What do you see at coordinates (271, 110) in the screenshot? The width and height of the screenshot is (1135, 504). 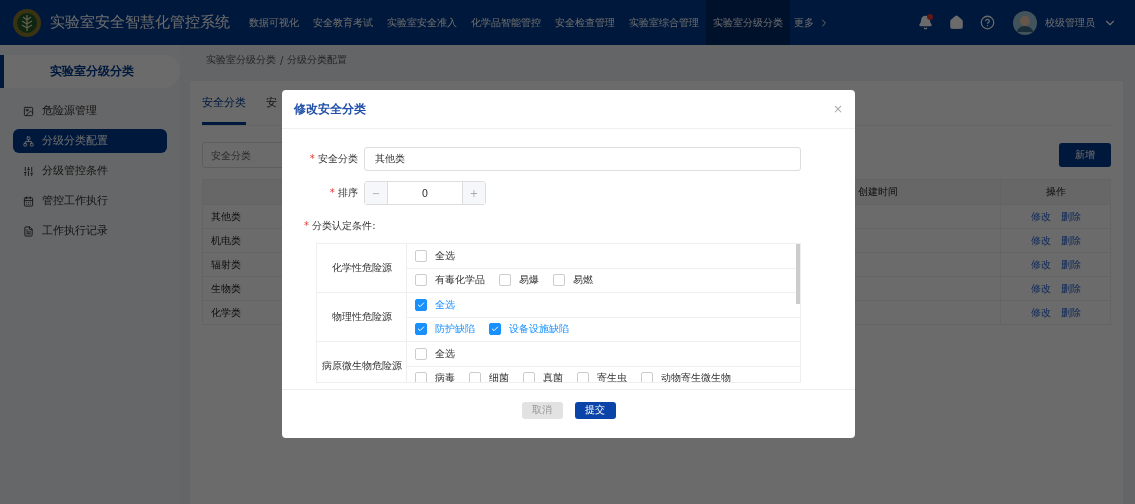 I see `tab: 安` at bounding box center [271, 110].